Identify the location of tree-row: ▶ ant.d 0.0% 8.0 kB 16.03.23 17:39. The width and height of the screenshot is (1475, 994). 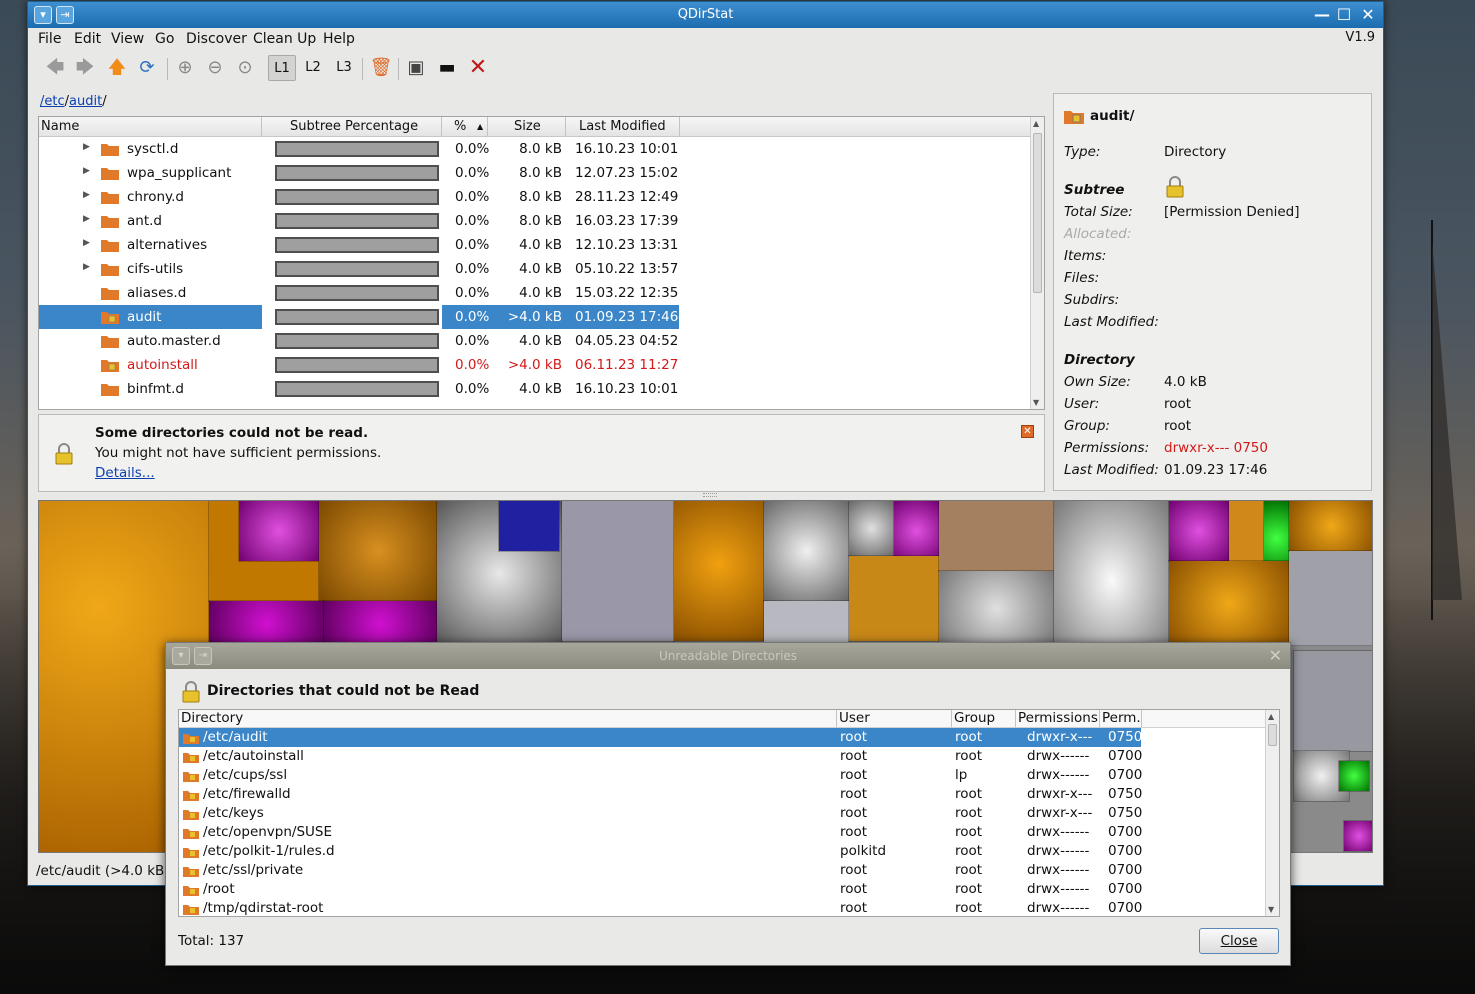
(541, 221).